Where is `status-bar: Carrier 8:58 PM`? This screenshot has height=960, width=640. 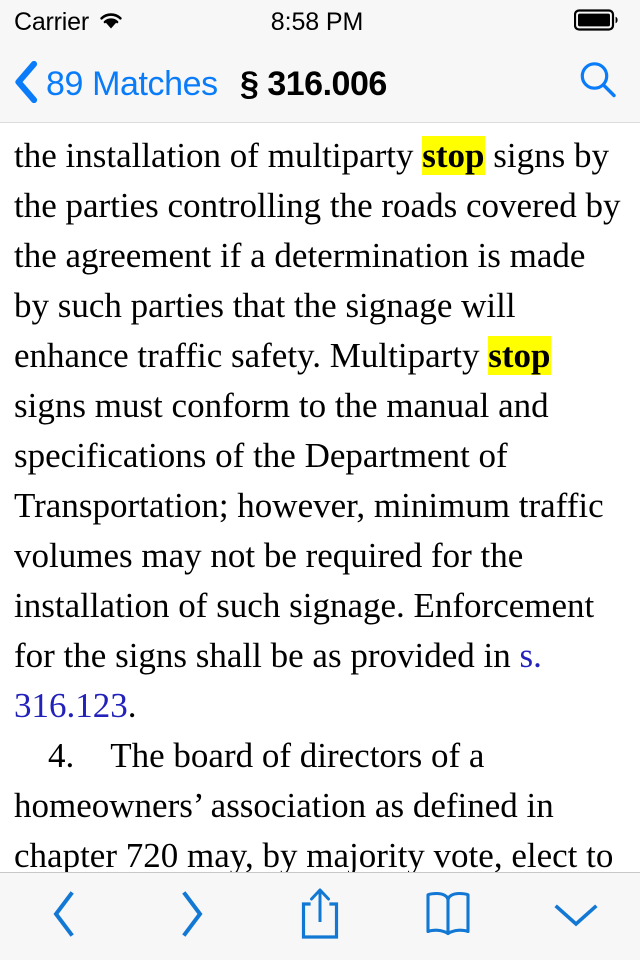
status-bar: Carrier 8:58 PM is located at coordinates (320, 22).